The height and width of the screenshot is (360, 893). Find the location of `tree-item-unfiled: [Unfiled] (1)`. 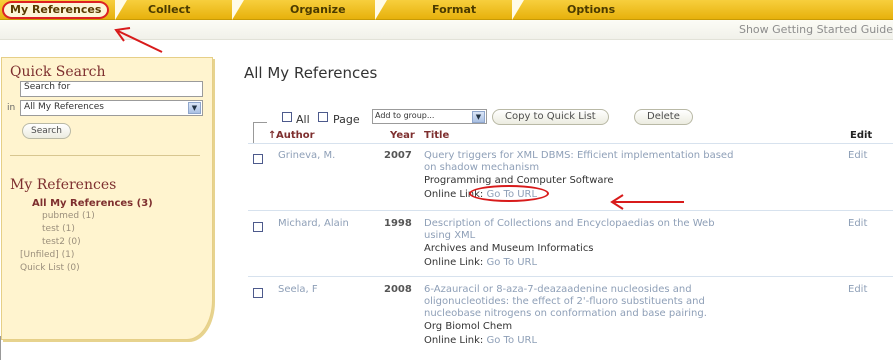

tree-item-unfiled: [Unfiled] (1) is located at coordinates (47, 255).